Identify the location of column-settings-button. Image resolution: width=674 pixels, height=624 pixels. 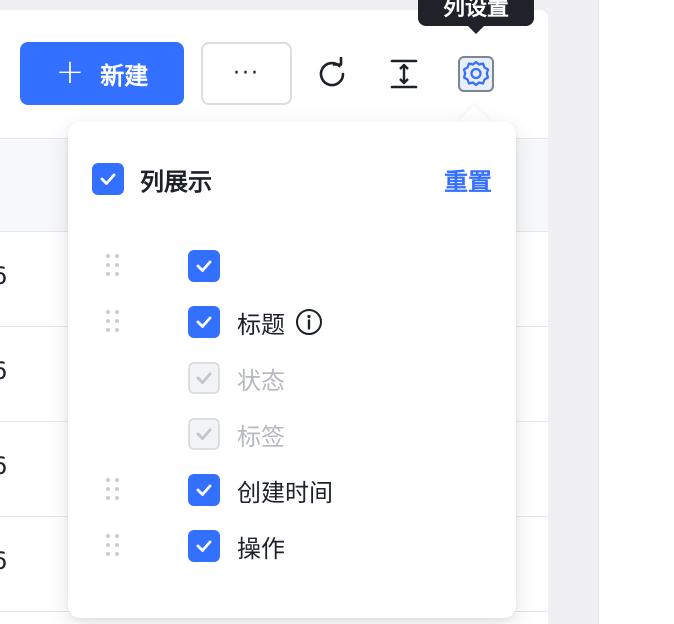
(476, 74).